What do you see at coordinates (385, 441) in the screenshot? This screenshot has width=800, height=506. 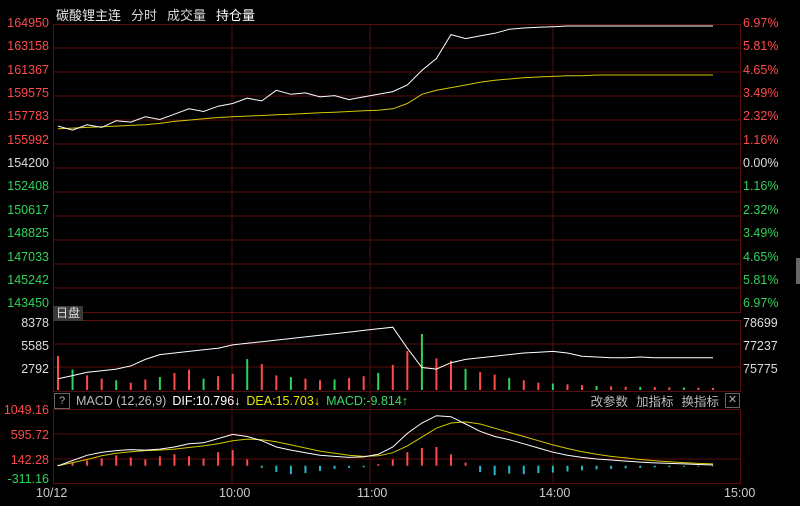 I see `dif-line` at bounding box center [385, 441].